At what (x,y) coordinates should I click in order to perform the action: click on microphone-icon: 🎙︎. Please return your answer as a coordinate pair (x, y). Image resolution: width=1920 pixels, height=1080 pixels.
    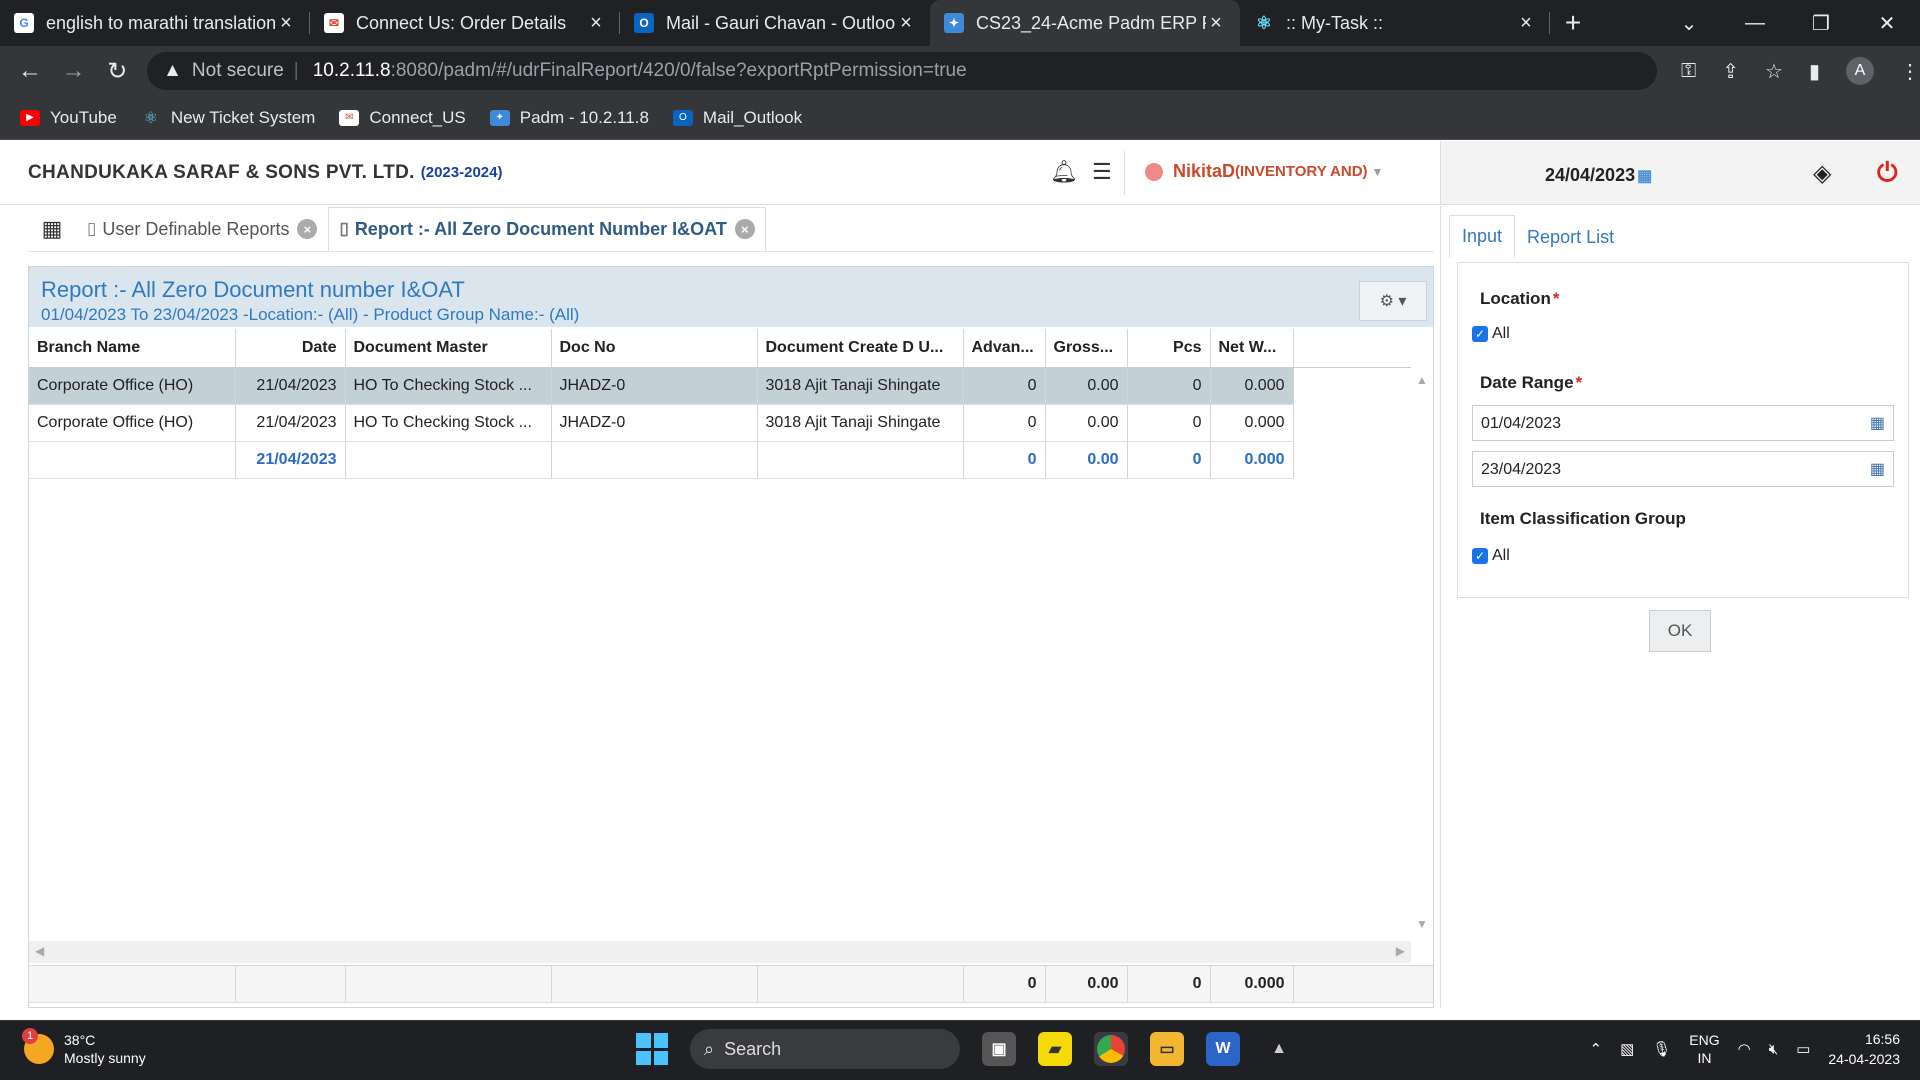
    Looking at the image, I should click on (1661, 1049).